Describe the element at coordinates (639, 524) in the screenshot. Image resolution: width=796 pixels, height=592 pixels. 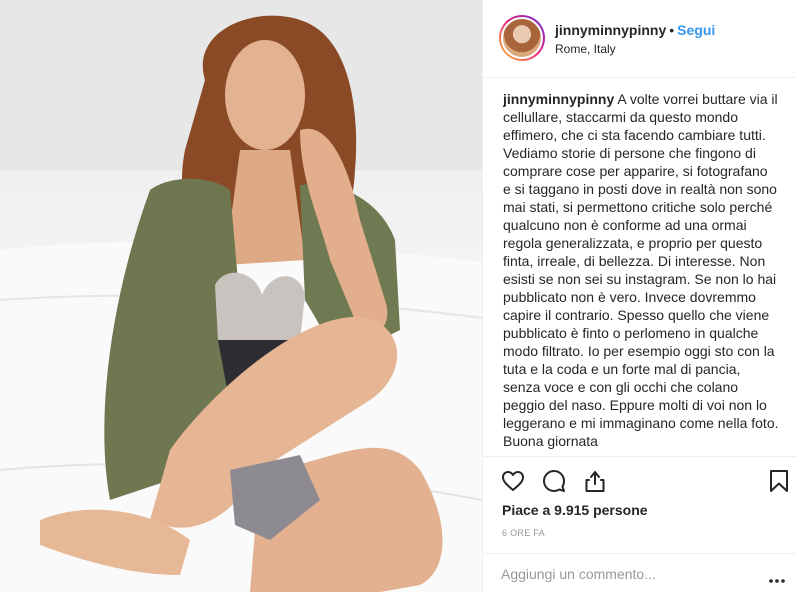
I see `actions-bar: Piace a 9.915 persone 6 ORE FA` at that location.